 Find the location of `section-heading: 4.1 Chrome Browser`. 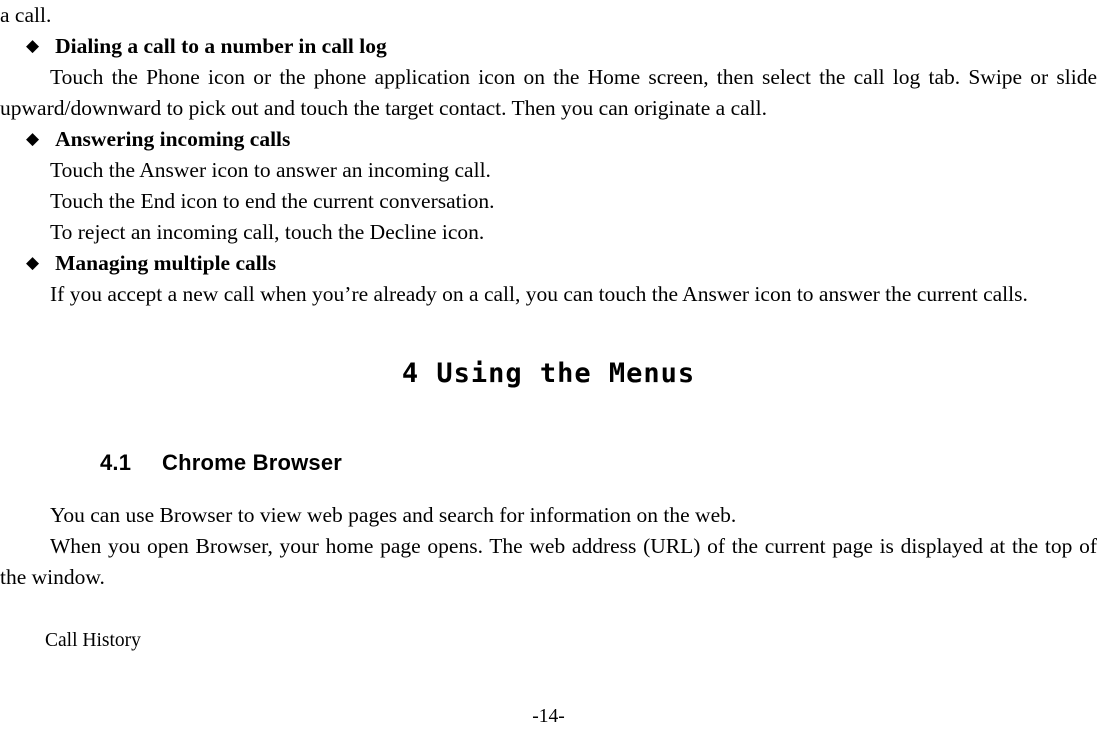

section-heading: 4.1 Chrome Browser is located at coordinates (548, 462).